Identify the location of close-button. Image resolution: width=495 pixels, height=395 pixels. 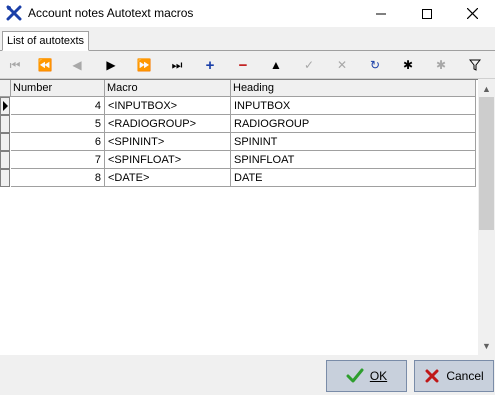
(472, 13).